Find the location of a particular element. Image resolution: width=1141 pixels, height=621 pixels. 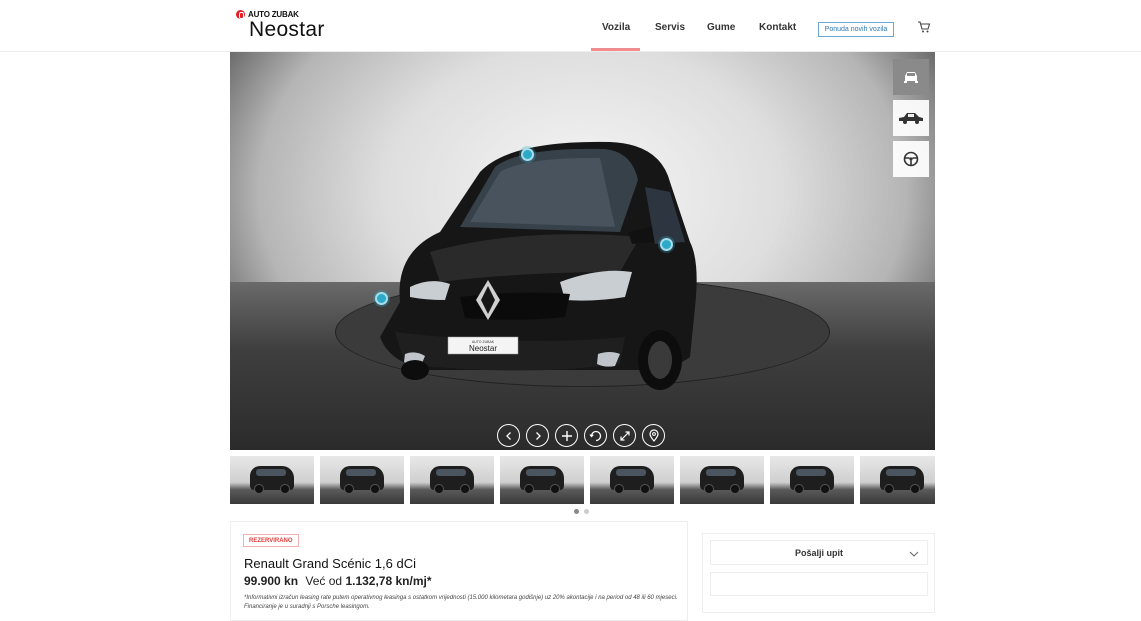

location-button is located at coordinates (653, 435).